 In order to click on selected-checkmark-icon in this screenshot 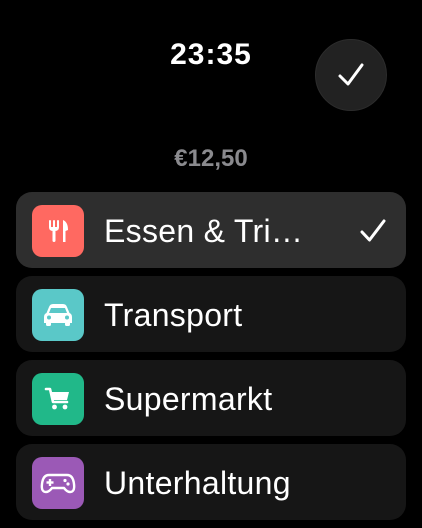, I will do `click(373, 230)`.